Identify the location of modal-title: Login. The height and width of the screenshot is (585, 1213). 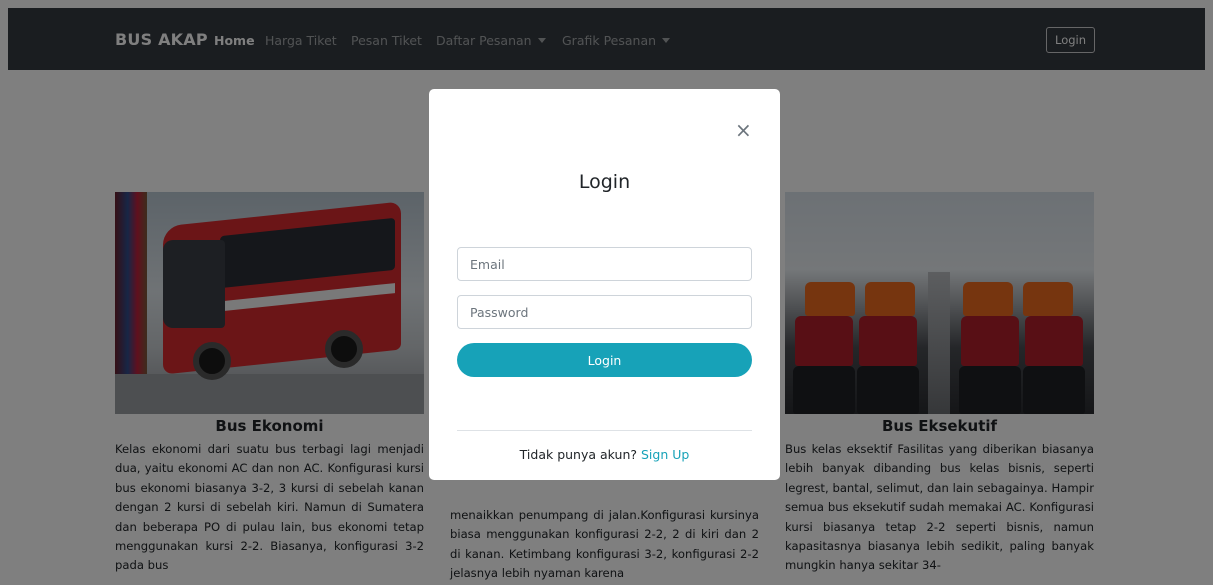
(604, 182).